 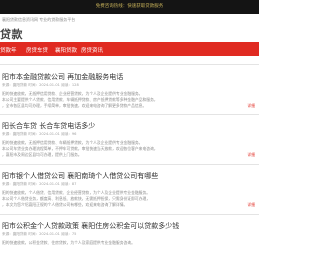 What do you see at coordinates (65, 204) in the screenshot?
I see `article-excerpt-line: ，本文为您介绍襄阳正规的个人借贷公司有哪些，欢迎来电咨询了解详情。` at bounding box center [65, 204].